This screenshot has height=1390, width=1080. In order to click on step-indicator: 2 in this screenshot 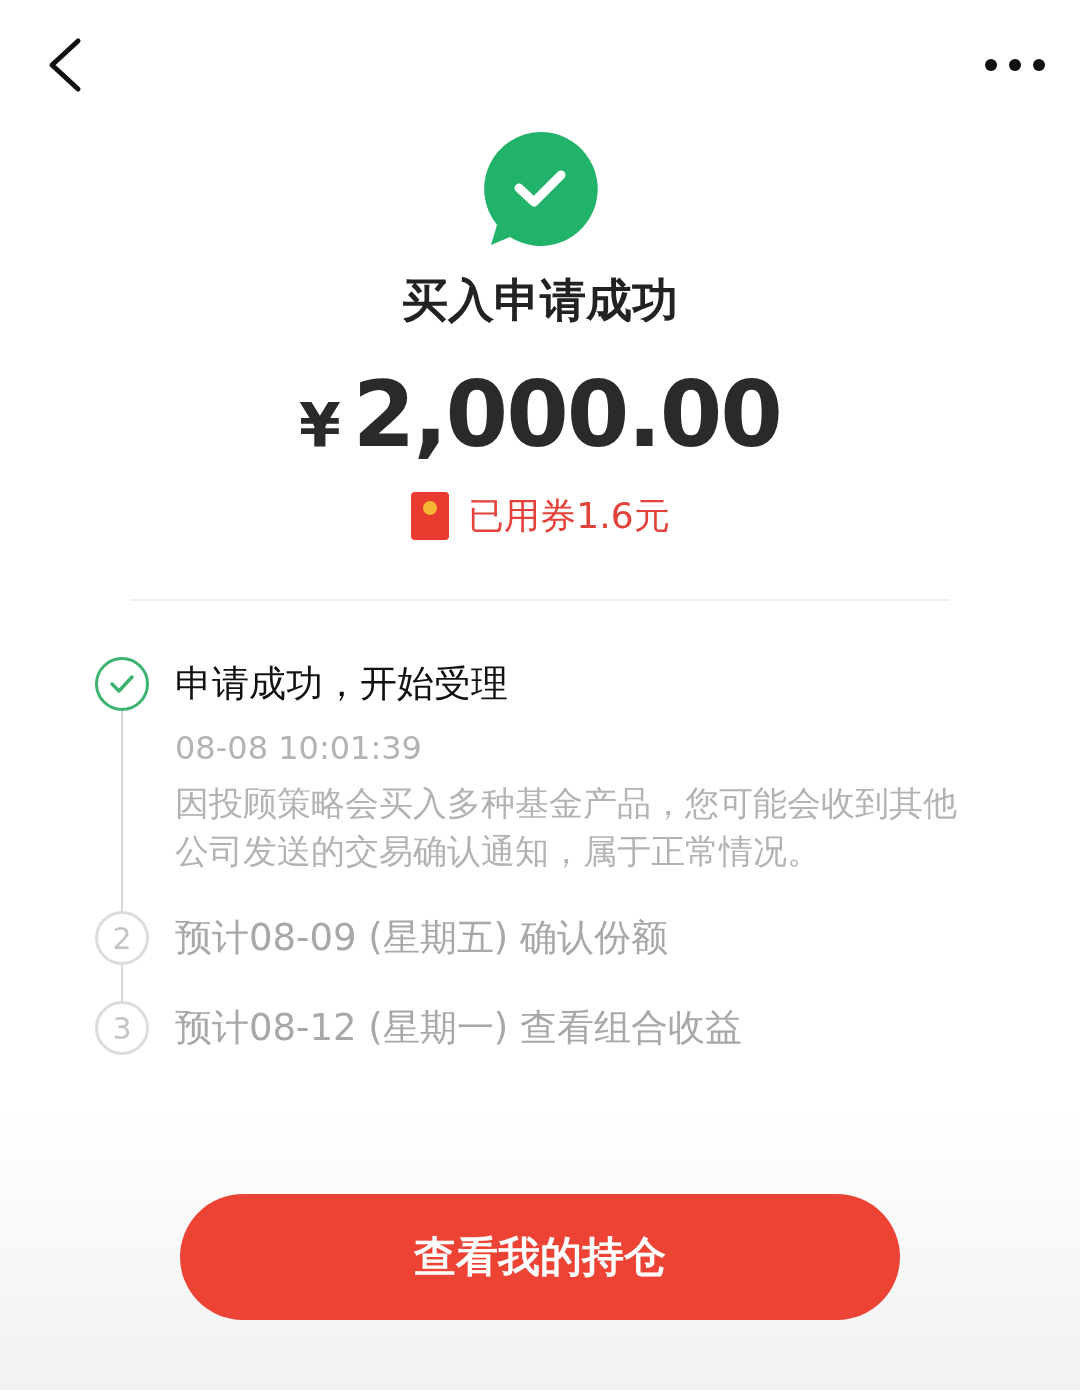, I will do `click(122, 938)`.